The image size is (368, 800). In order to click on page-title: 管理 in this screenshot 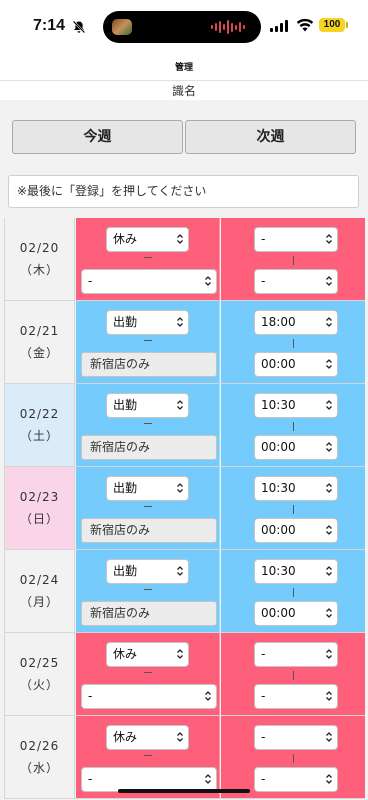, I will do `click(183, 68)`.